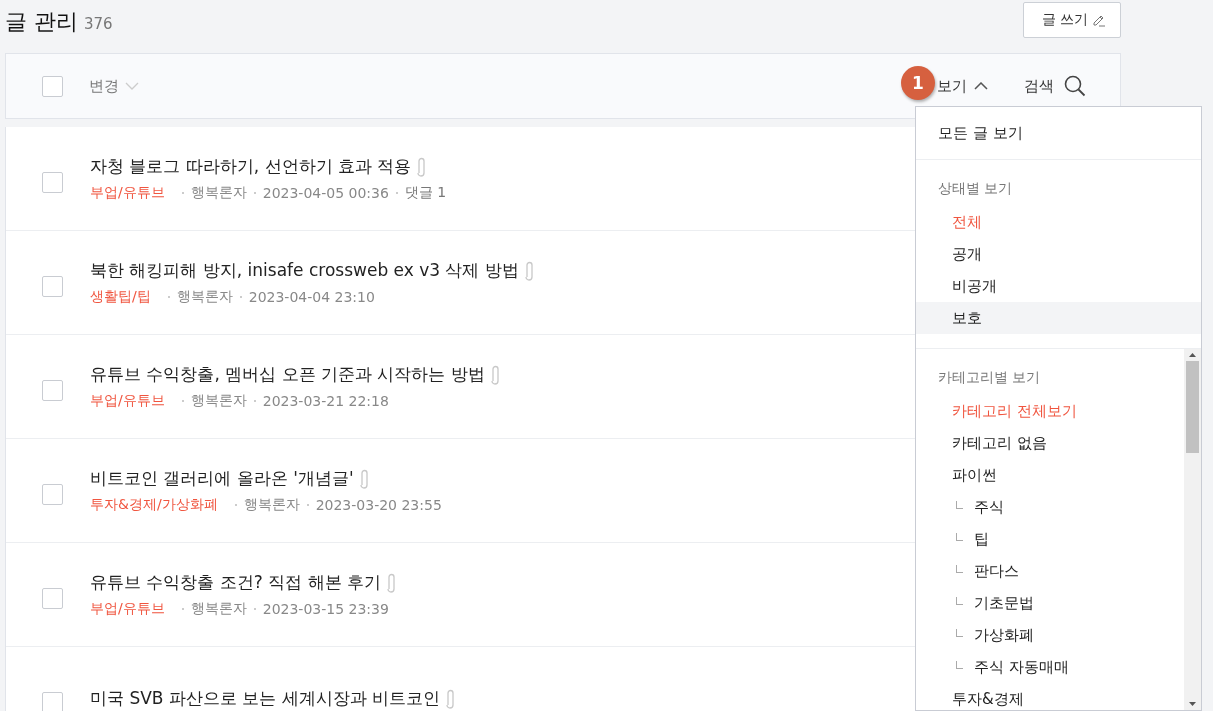 The height and width of the screenshot is (711, 1213). Describe the element at coordinates (1050, 475) in the screenshot. I see `menu-item: 파이썬` at that location.